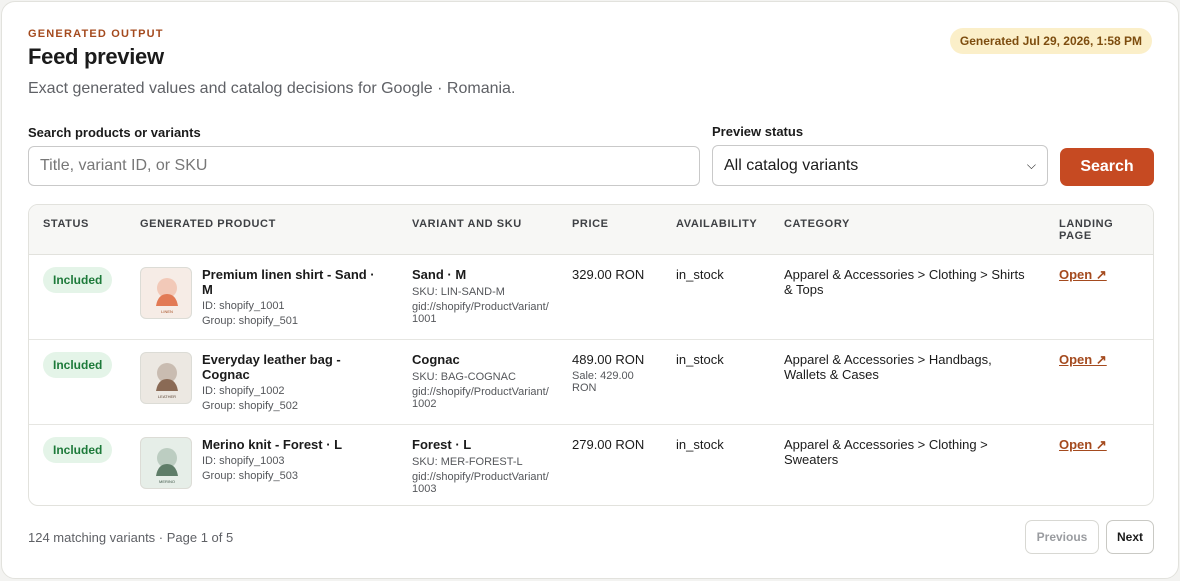  I want to click on generated-badge: Generated Jul 29, 2026, 1:58 PM, so click(1050, 41).